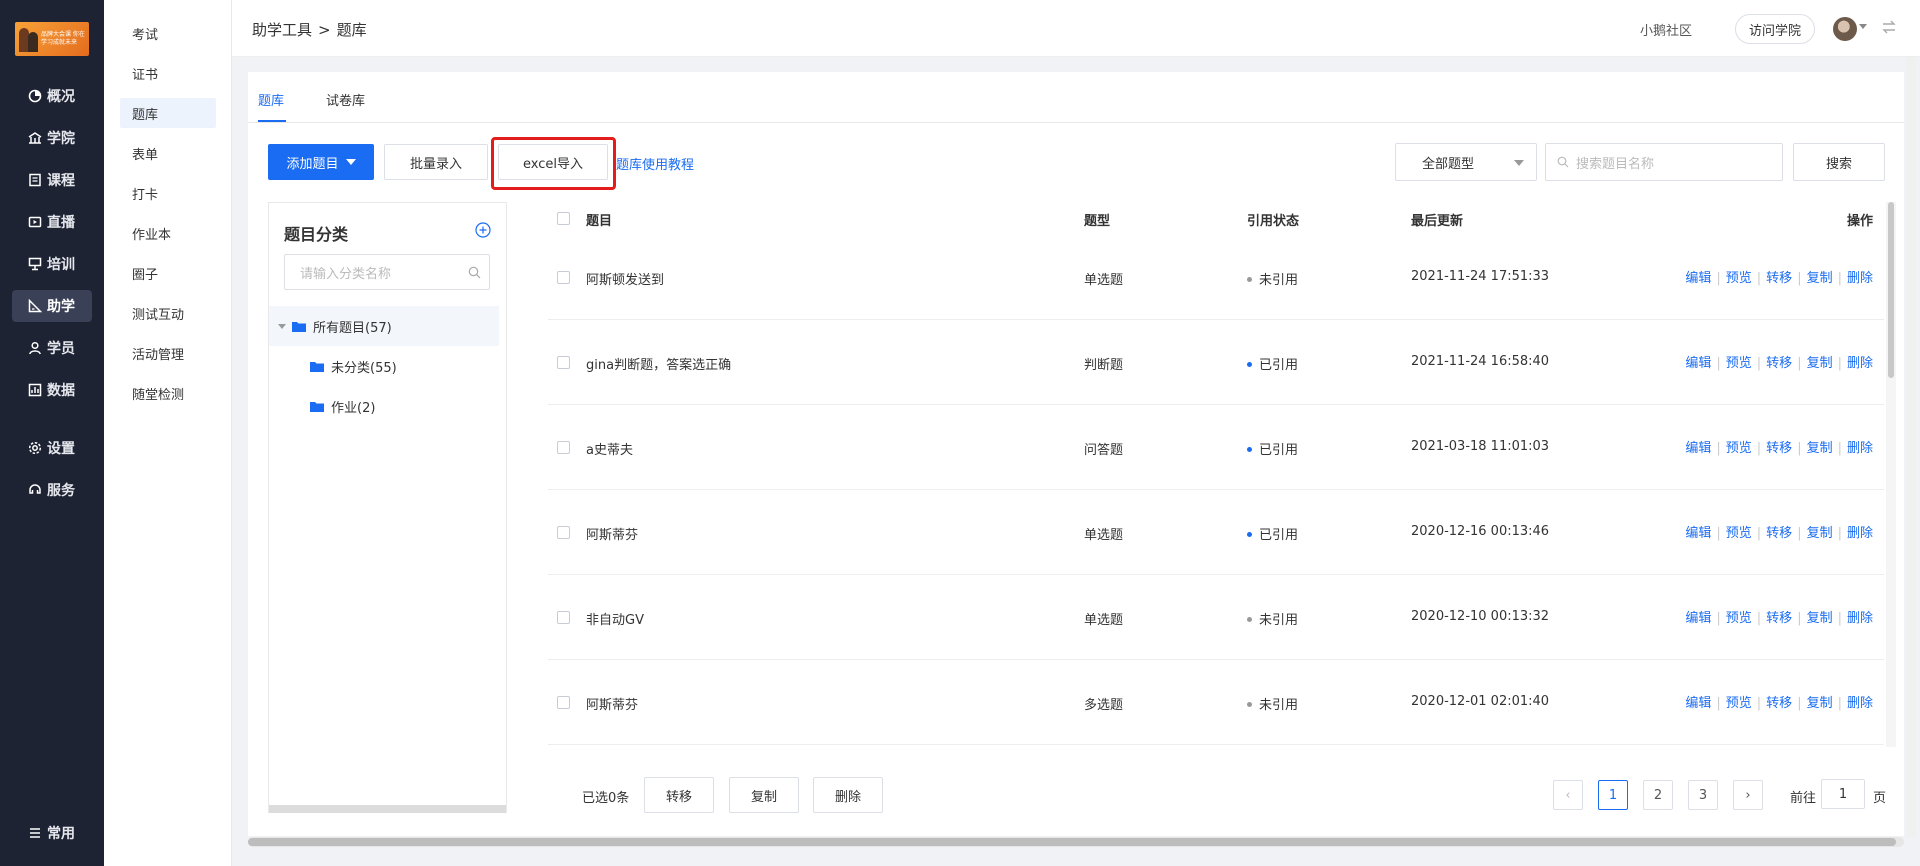 Image resolution: width=1920 pixels, height=866 pixels. Describe the element at coordinates (52, 390) in the screenshot. I see `nav-item-data: 数据` at that location.